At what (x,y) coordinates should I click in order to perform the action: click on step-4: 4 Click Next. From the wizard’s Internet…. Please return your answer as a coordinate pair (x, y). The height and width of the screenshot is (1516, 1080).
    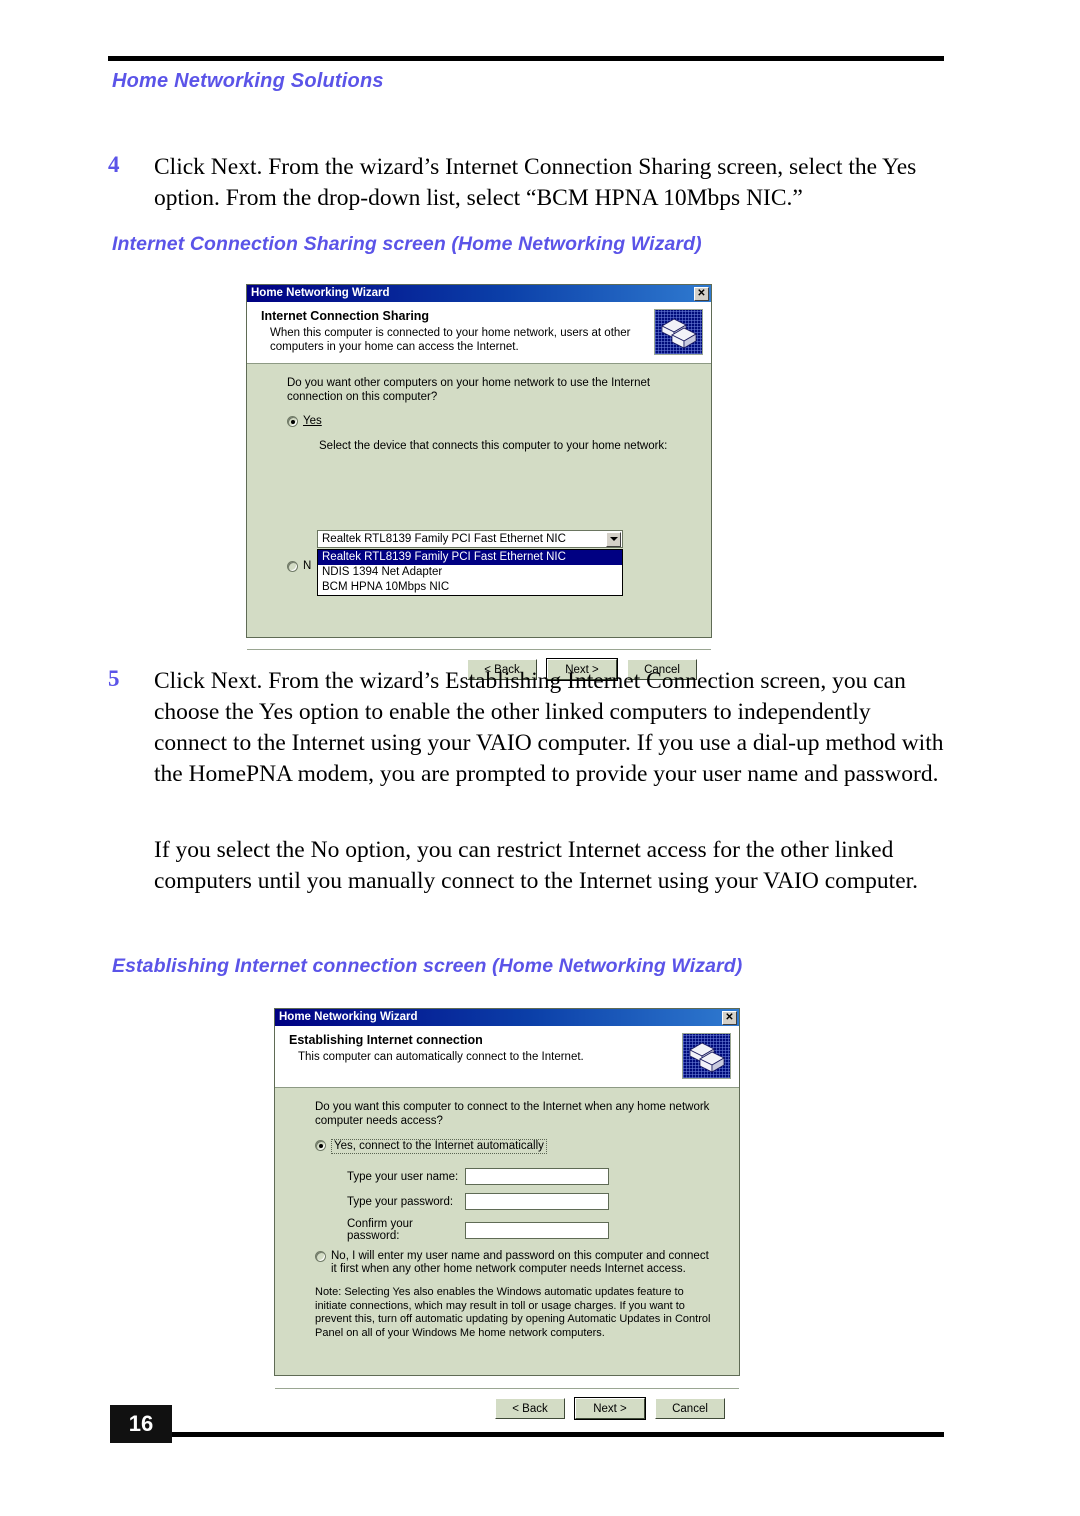
    Looking at the image, I should click on (528, 183).